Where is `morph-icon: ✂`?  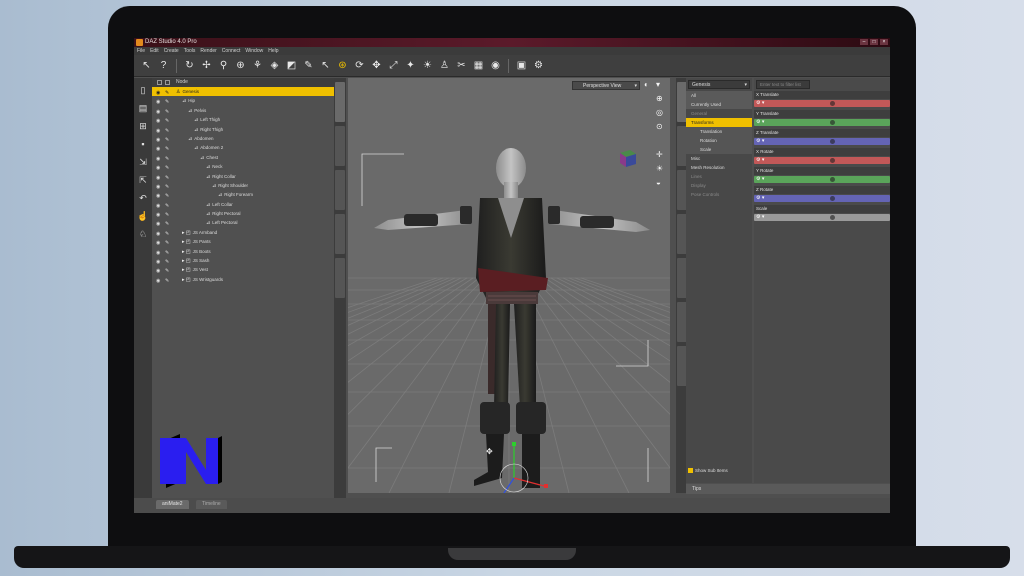 morph-icon: ✂ is located at coordinates (461, 65).